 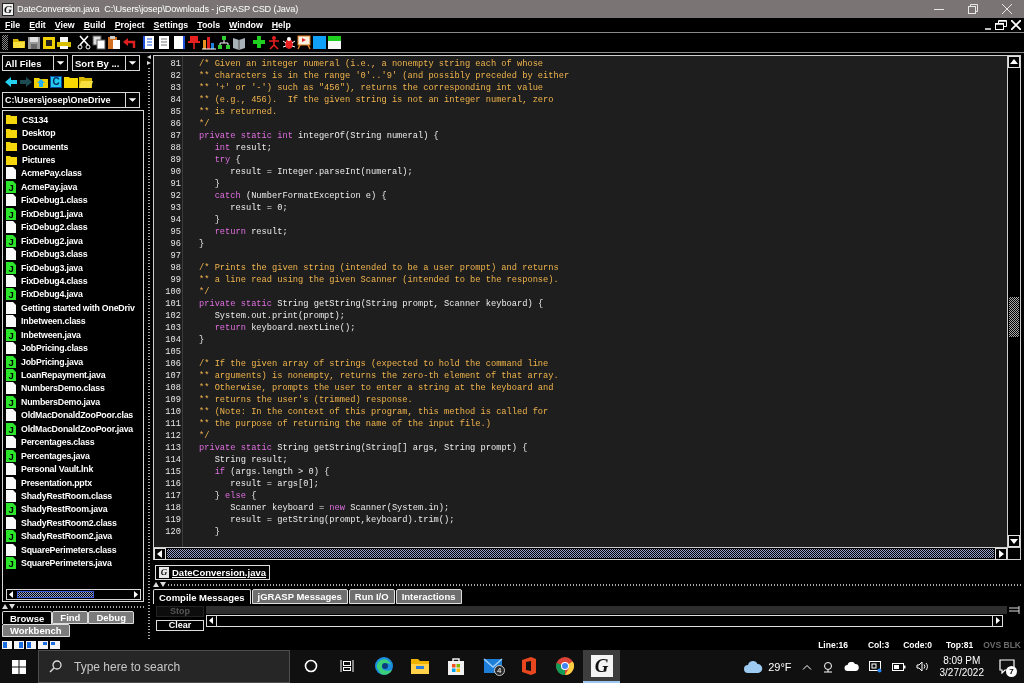 I want to click on tab: Interactions, so click(x=428, y=596).